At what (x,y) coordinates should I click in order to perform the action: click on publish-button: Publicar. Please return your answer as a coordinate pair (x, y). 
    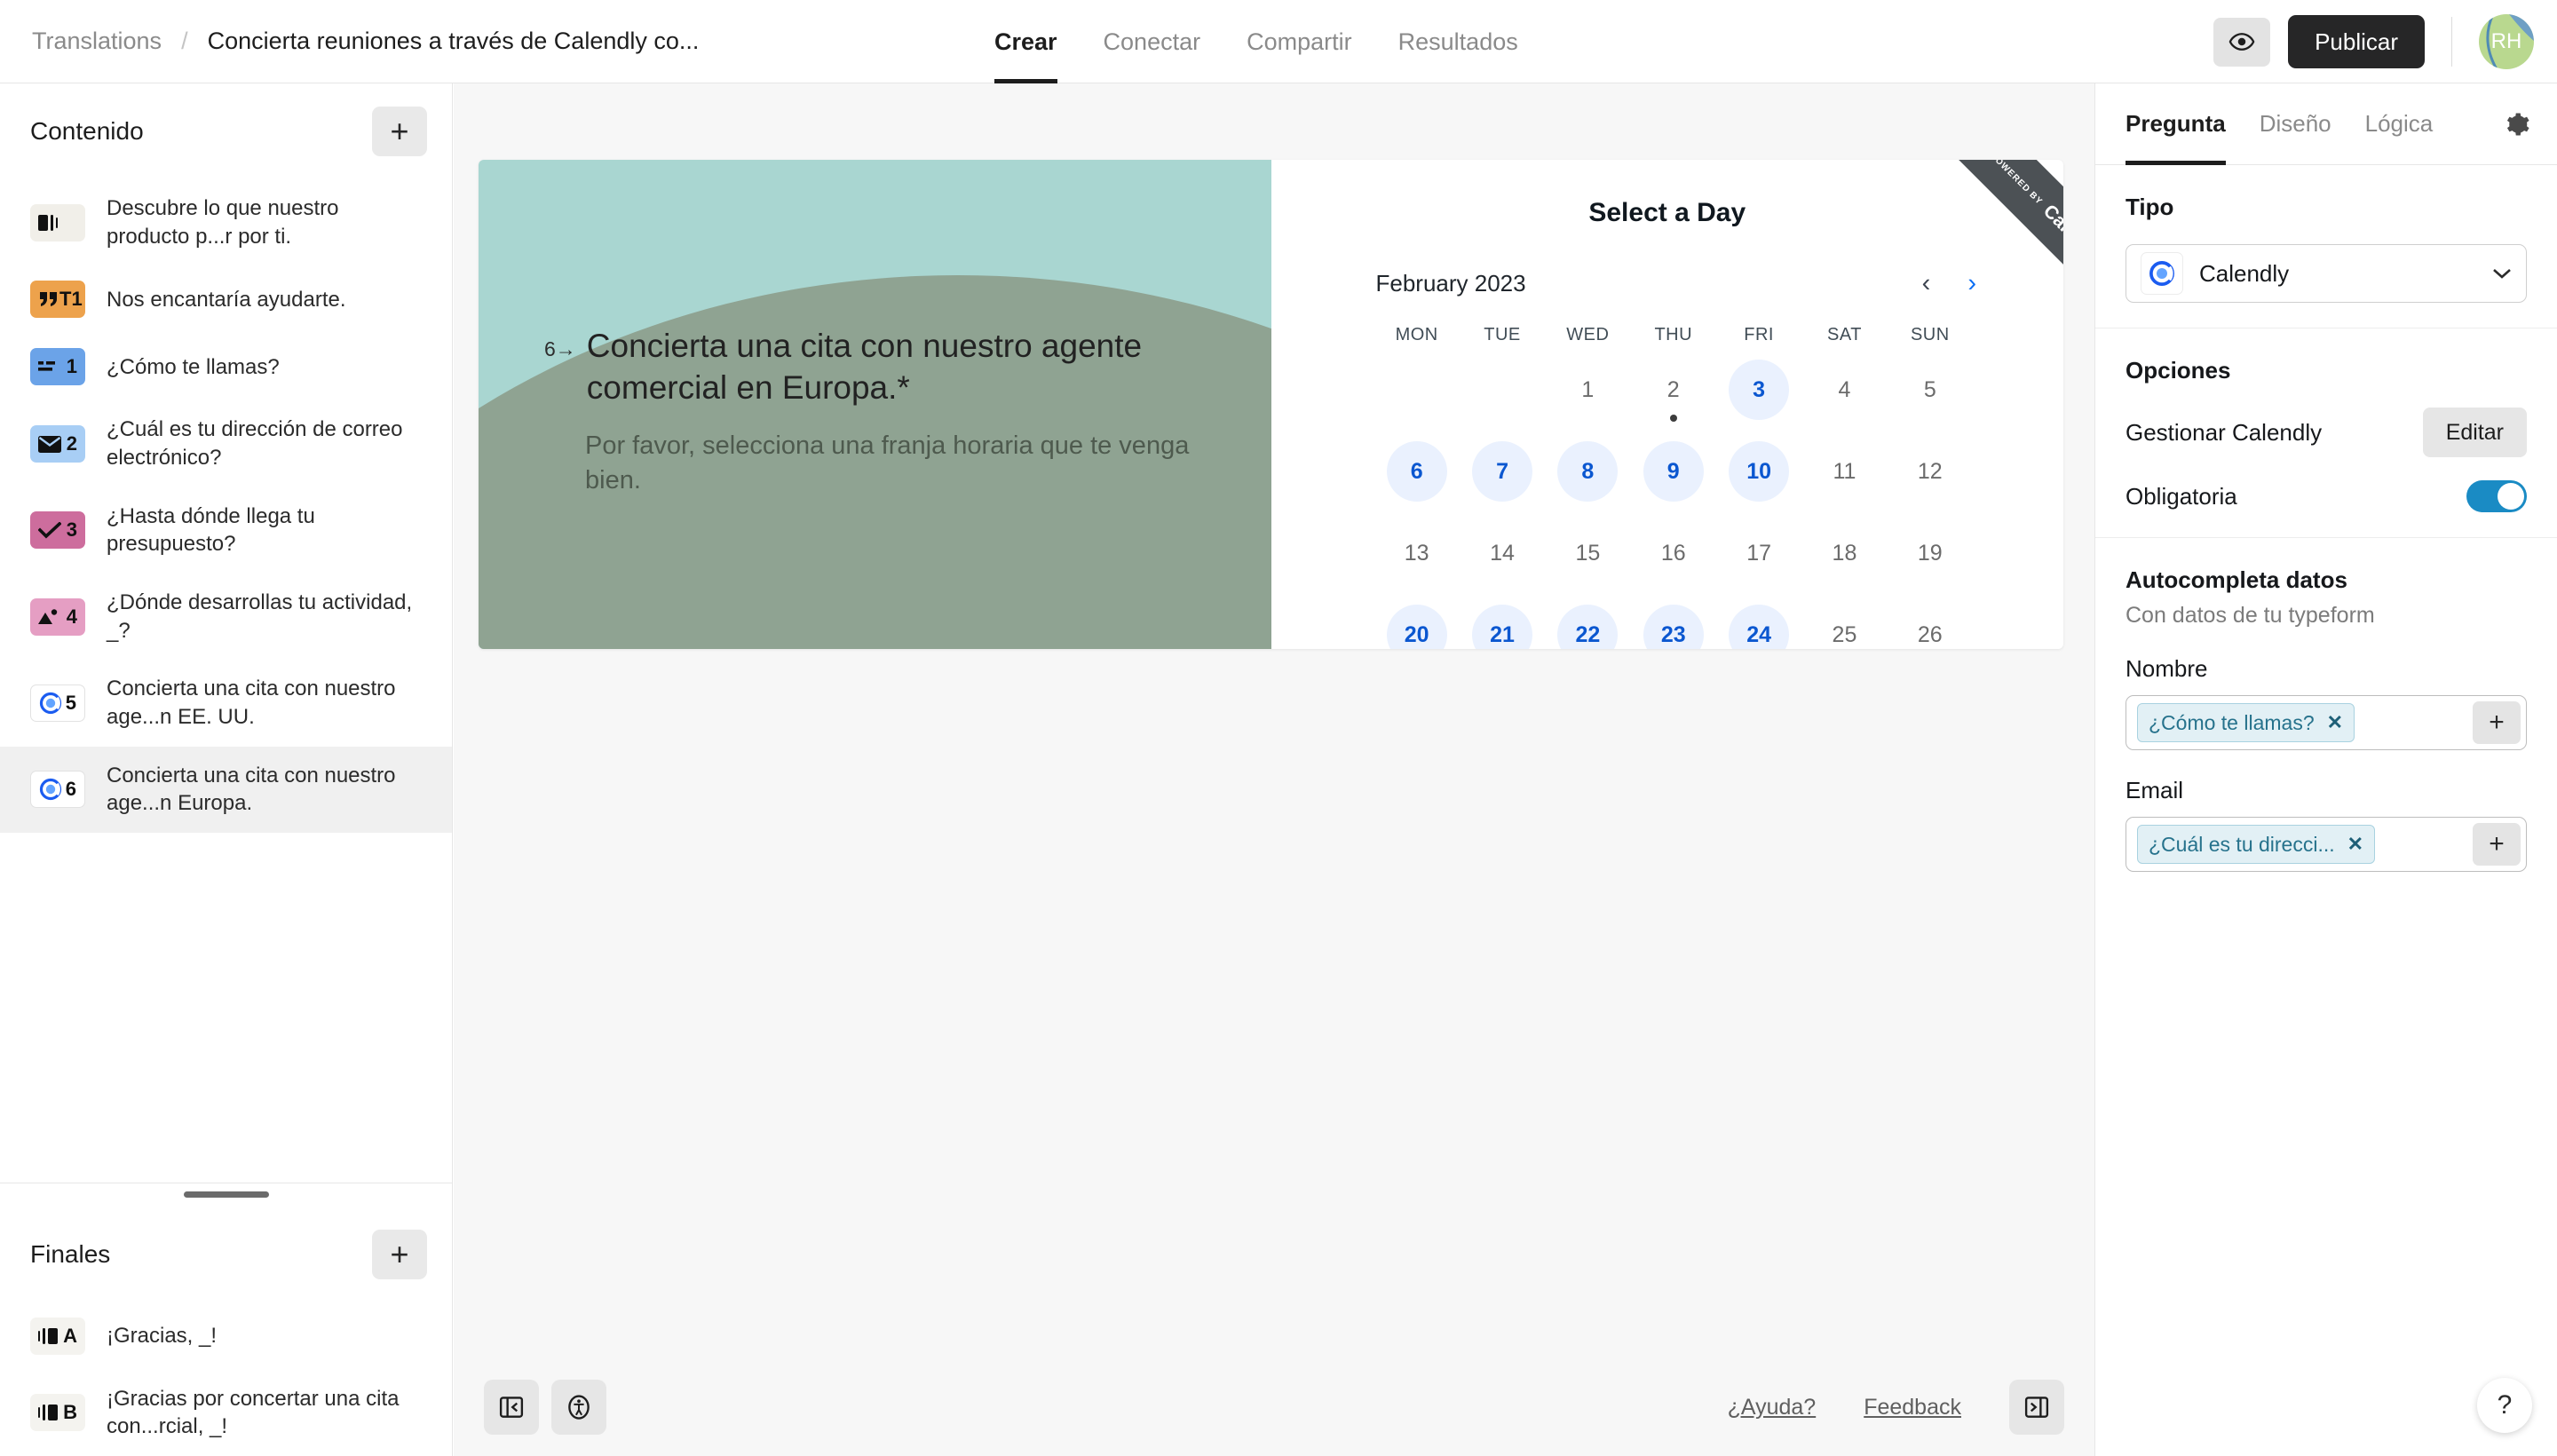
    Looking at the image, I should click on (2356, 41).